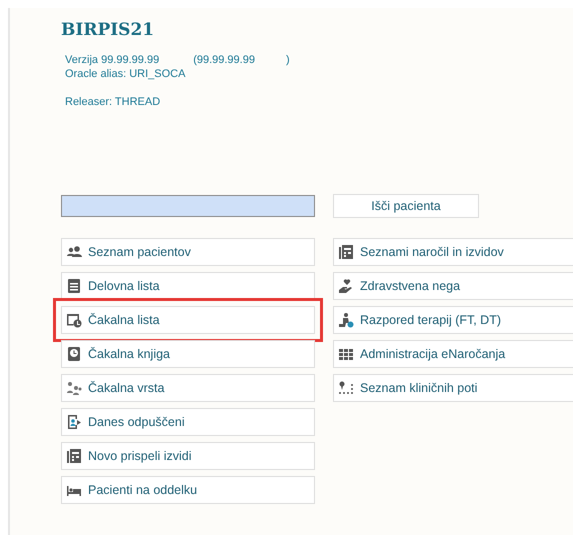 The image size is (573, 535). What do you see at coordinates (107, 30) in the screenshot?
I see `app-title: BIRPIS21` at bounding box center [107, 30].